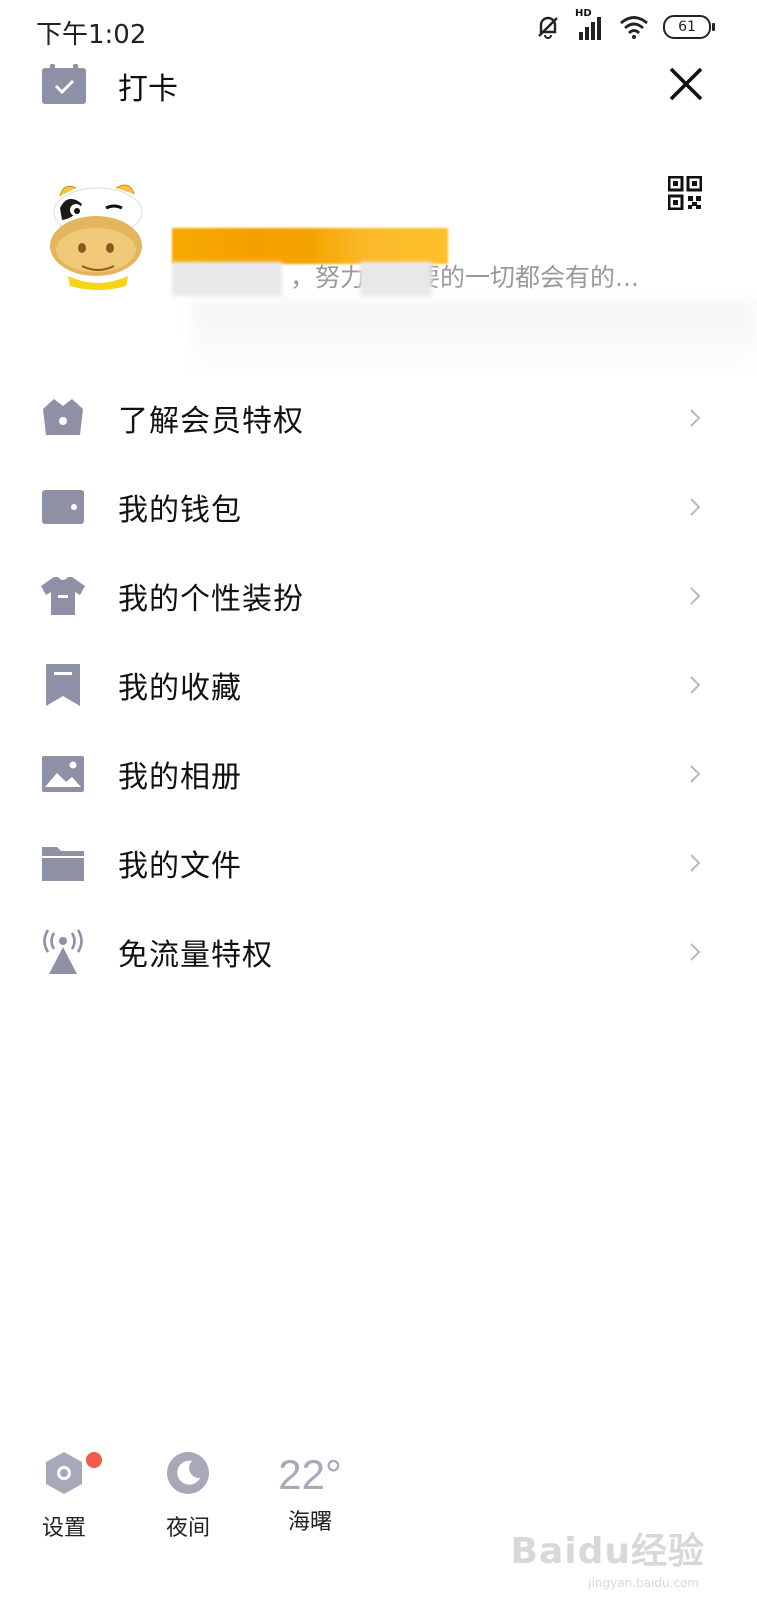  I want to click on menu-label: 我的文件, so click(180, 866).